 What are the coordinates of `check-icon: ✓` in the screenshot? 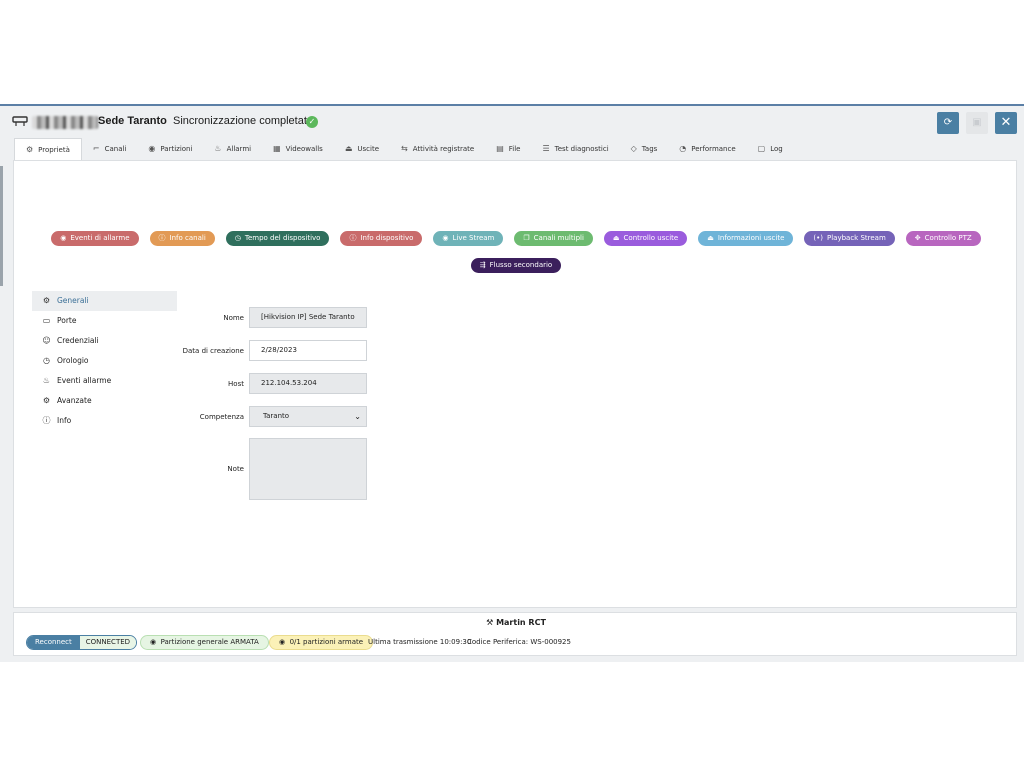 It's located at (312, 122).